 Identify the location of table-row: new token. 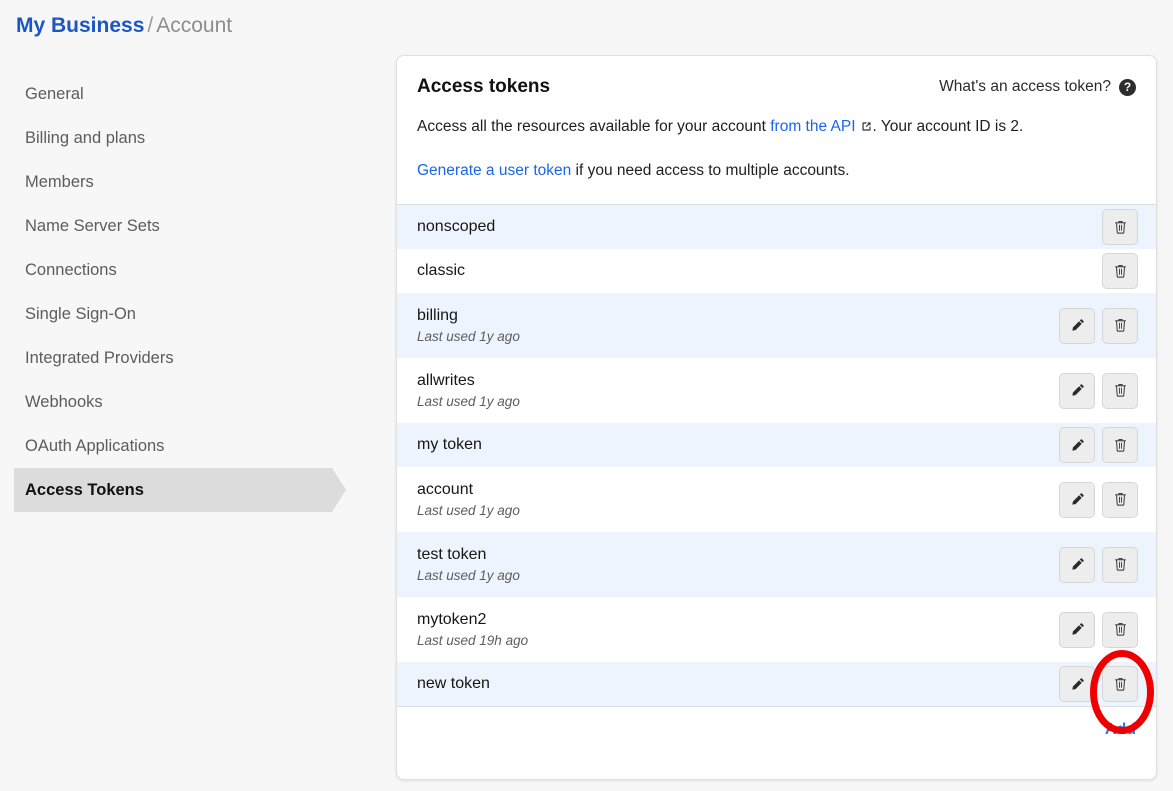
(776, 684).